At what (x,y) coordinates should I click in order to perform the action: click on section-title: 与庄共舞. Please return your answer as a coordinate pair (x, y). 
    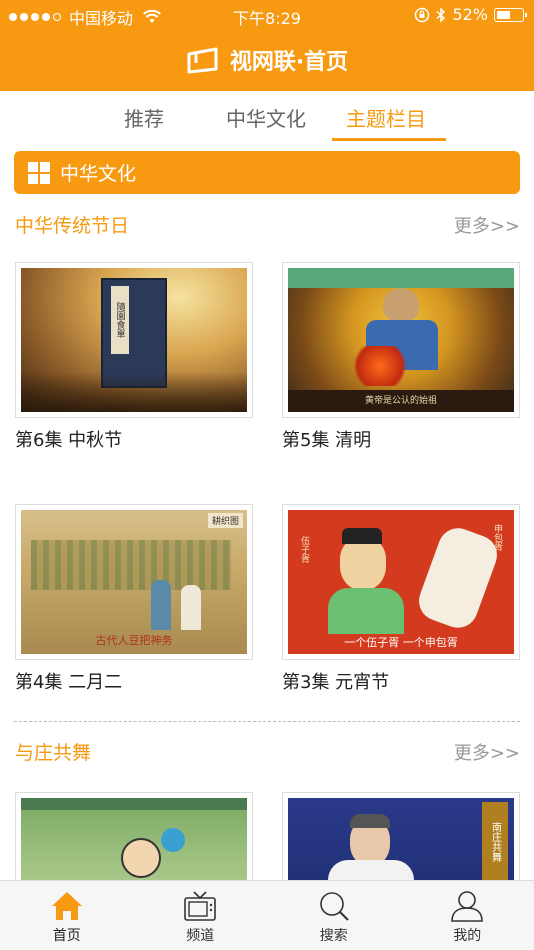
    Looking at the image, I should click on (53, 753).